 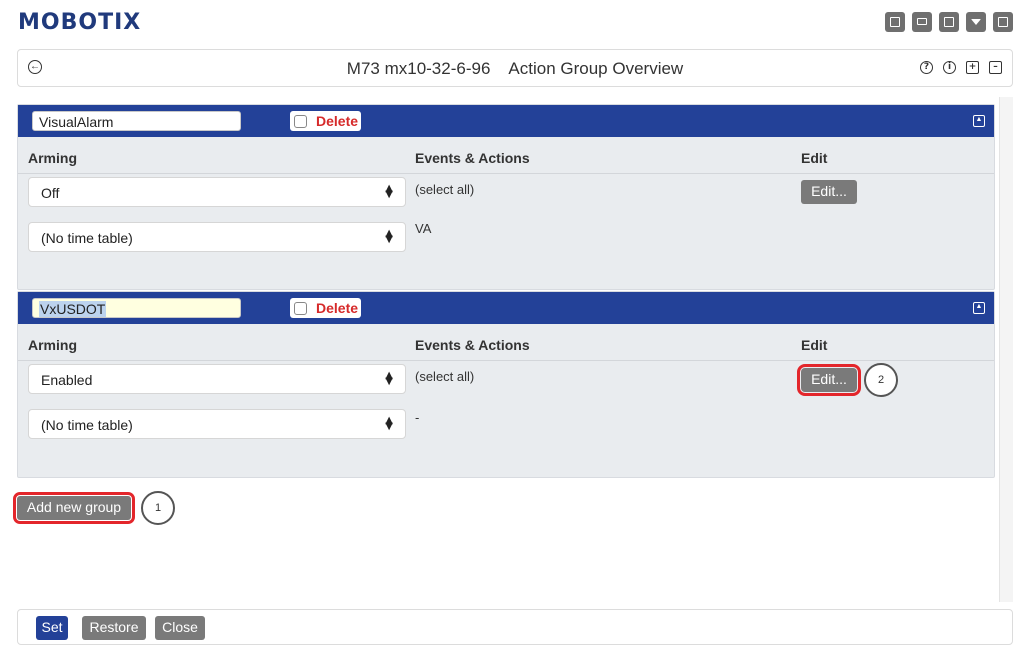 What do you see at coordinates (158, 508) in the screenshot?
I see `callout-marker: 1` at bounding box center [158, 508].